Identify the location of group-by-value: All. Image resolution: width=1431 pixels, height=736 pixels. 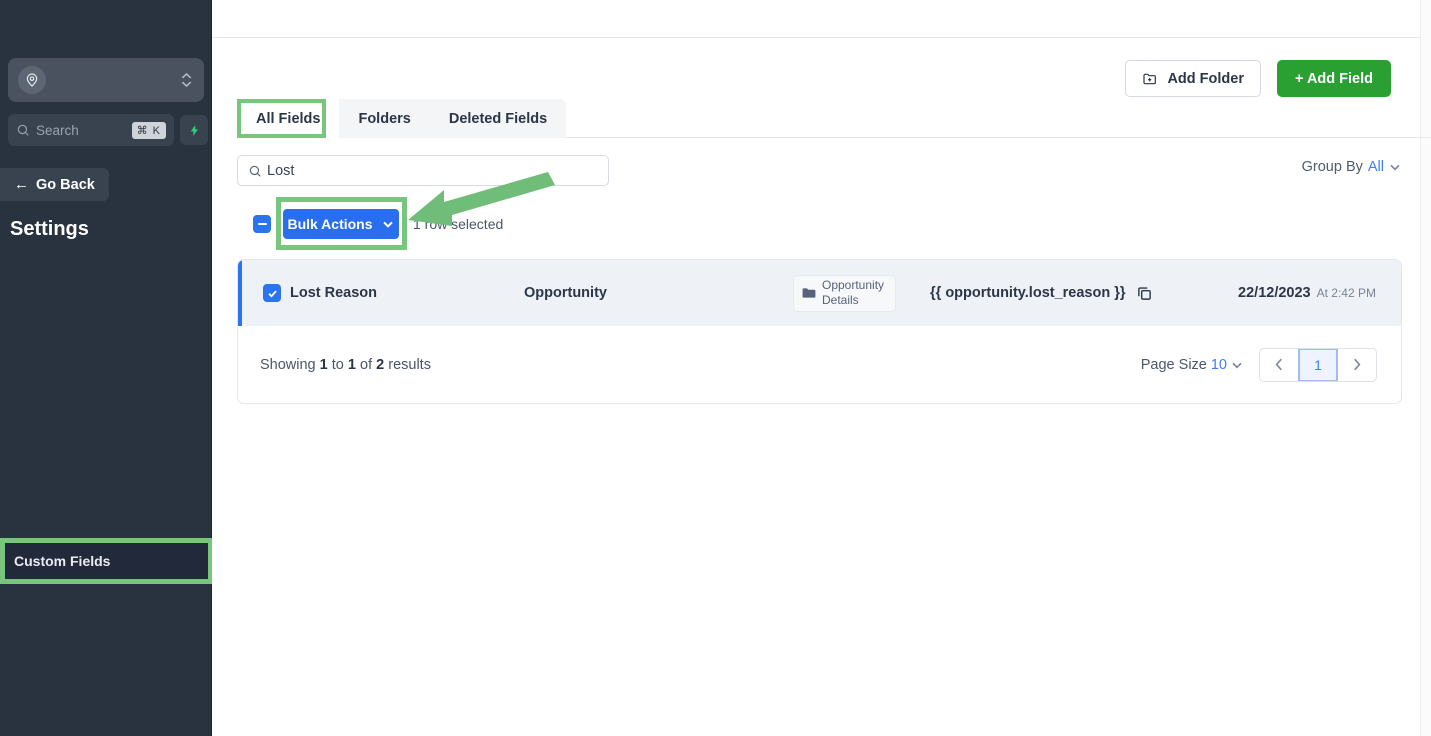
(1375, 167).